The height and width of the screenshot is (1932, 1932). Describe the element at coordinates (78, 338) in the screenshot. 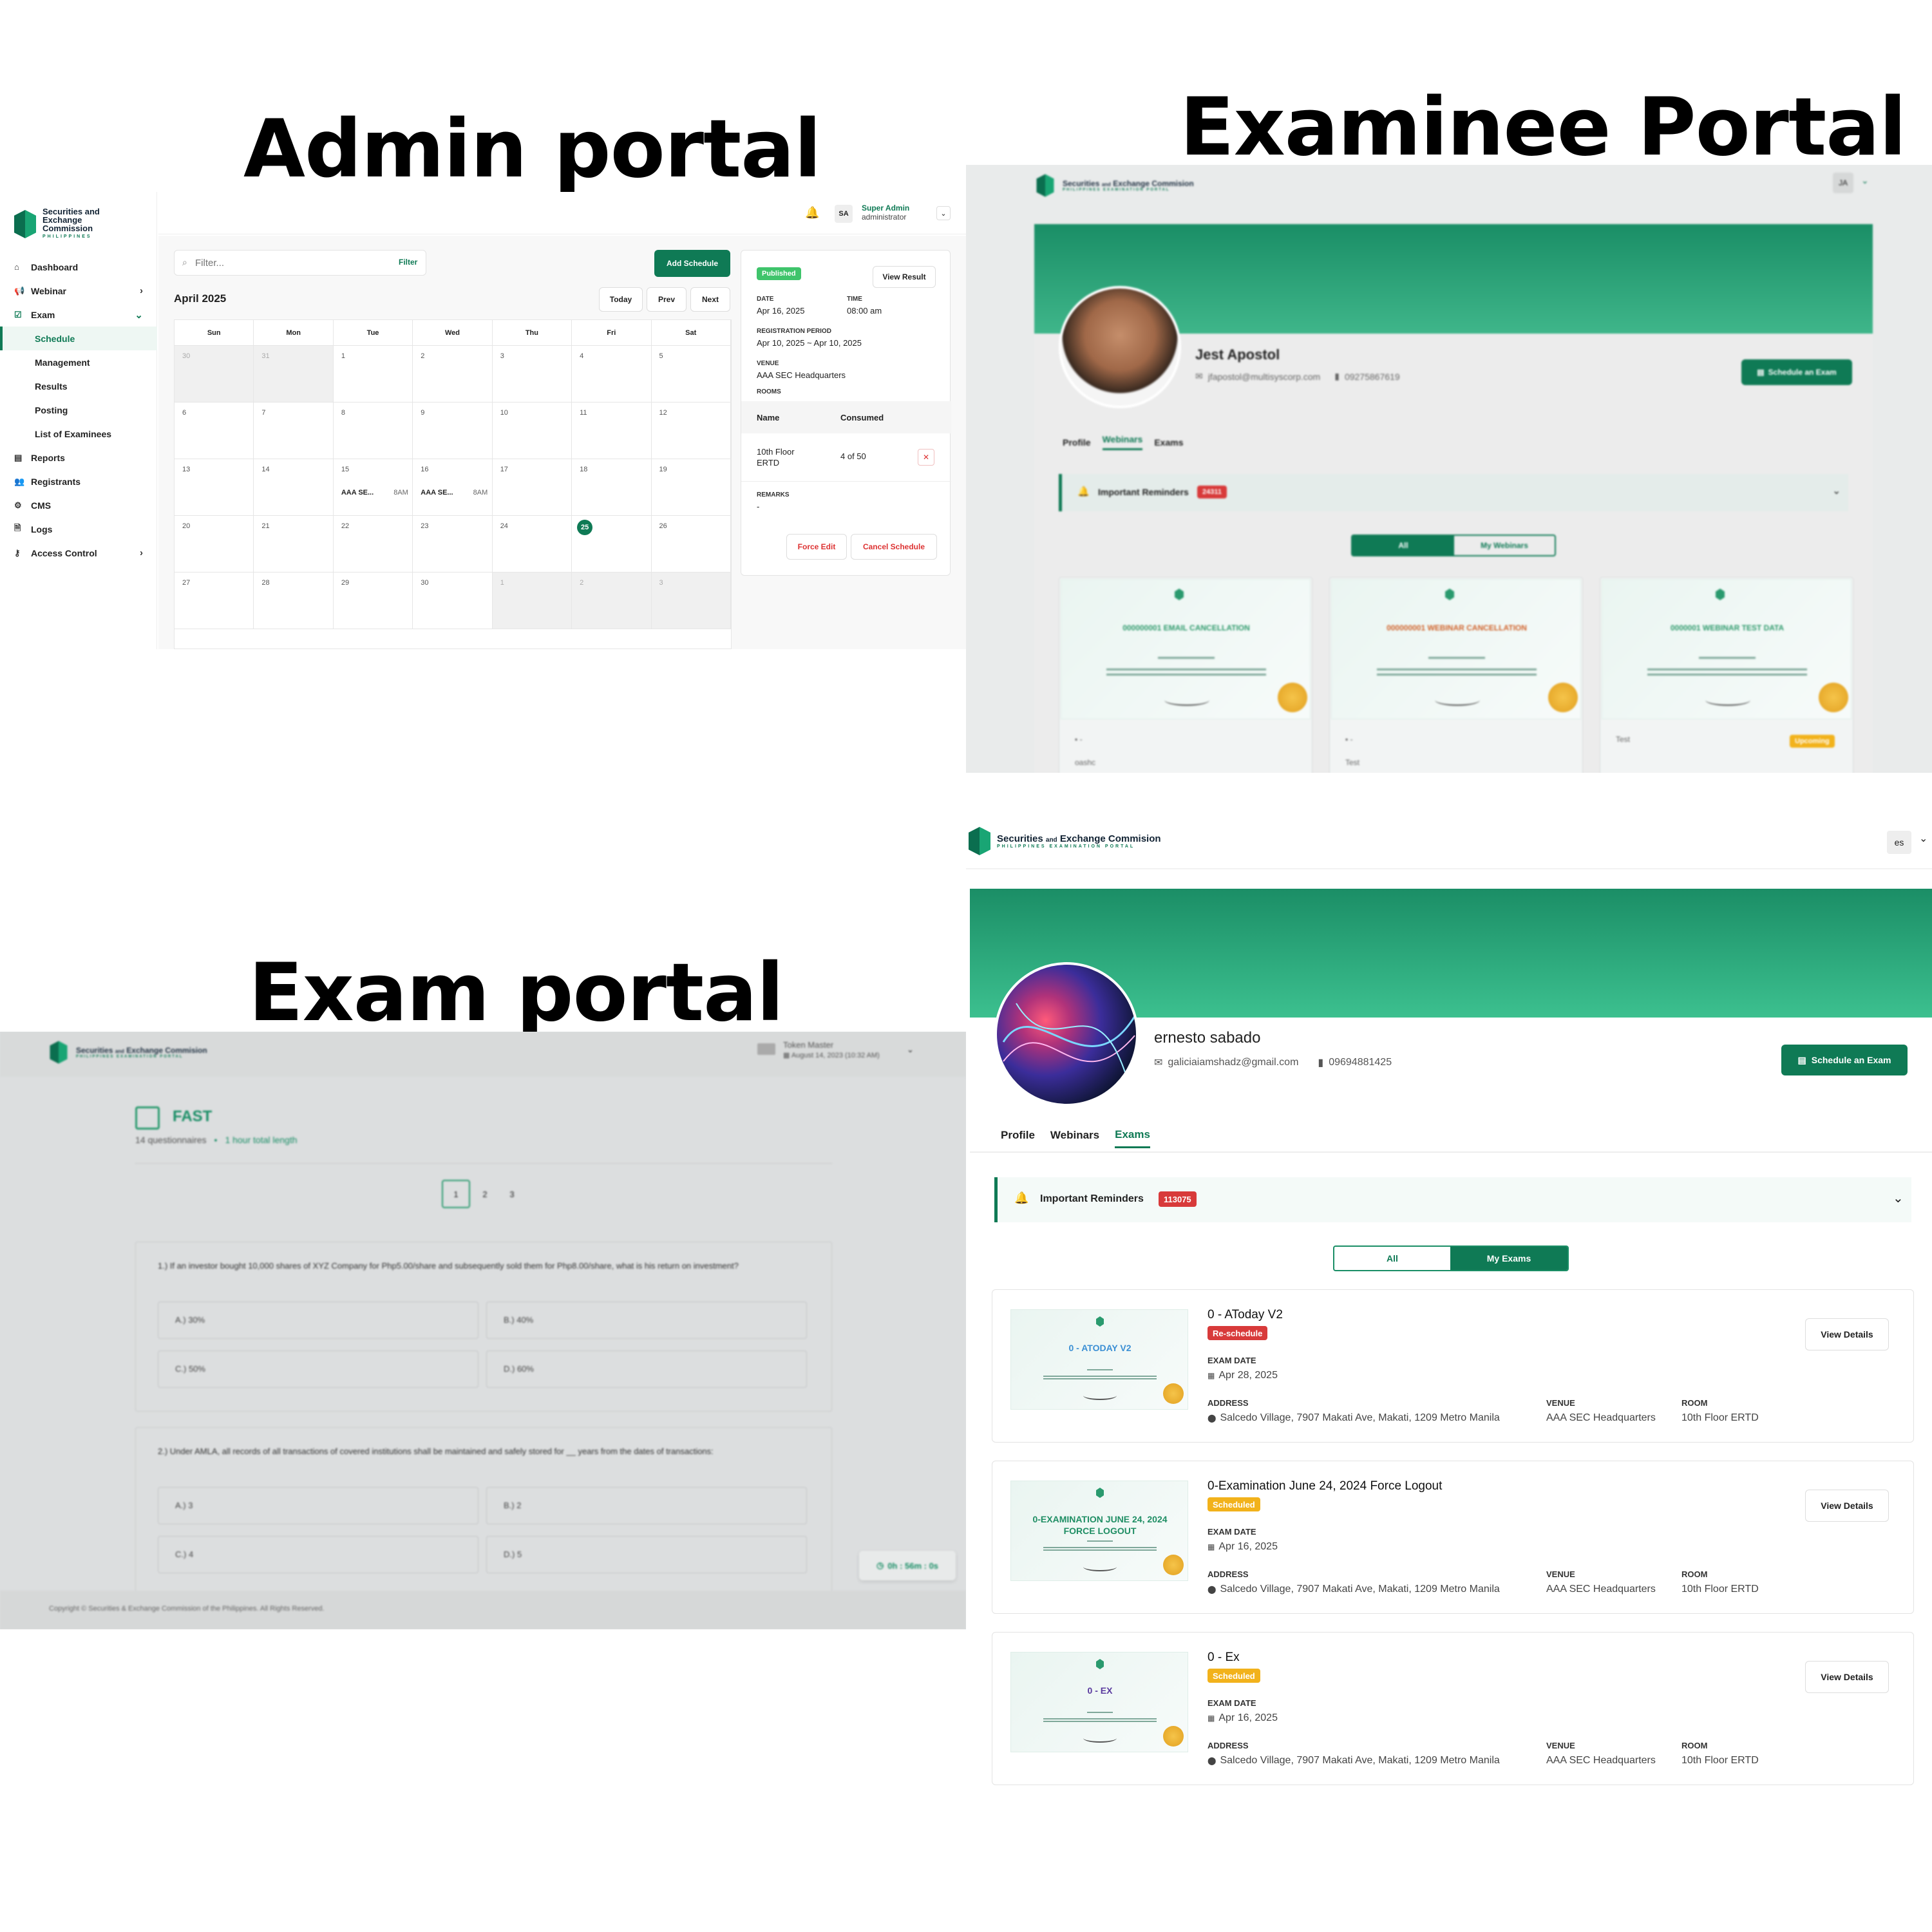

I see `sidebar-item-schedule: Schedule` at that location.